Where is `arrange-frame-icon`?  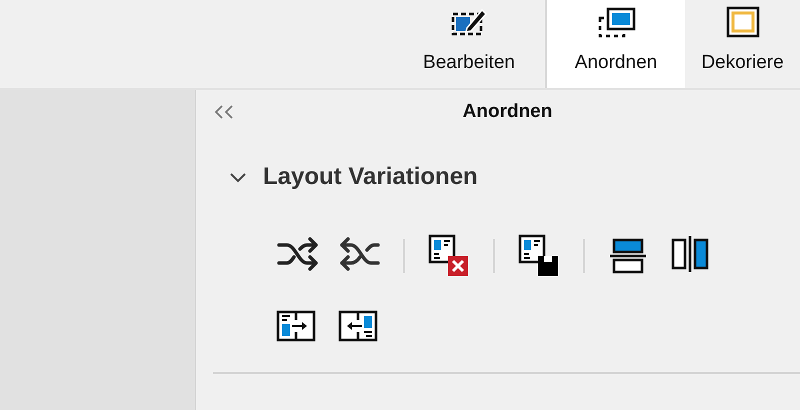
arrange-frame-icon is located at coordinates (616, 22).